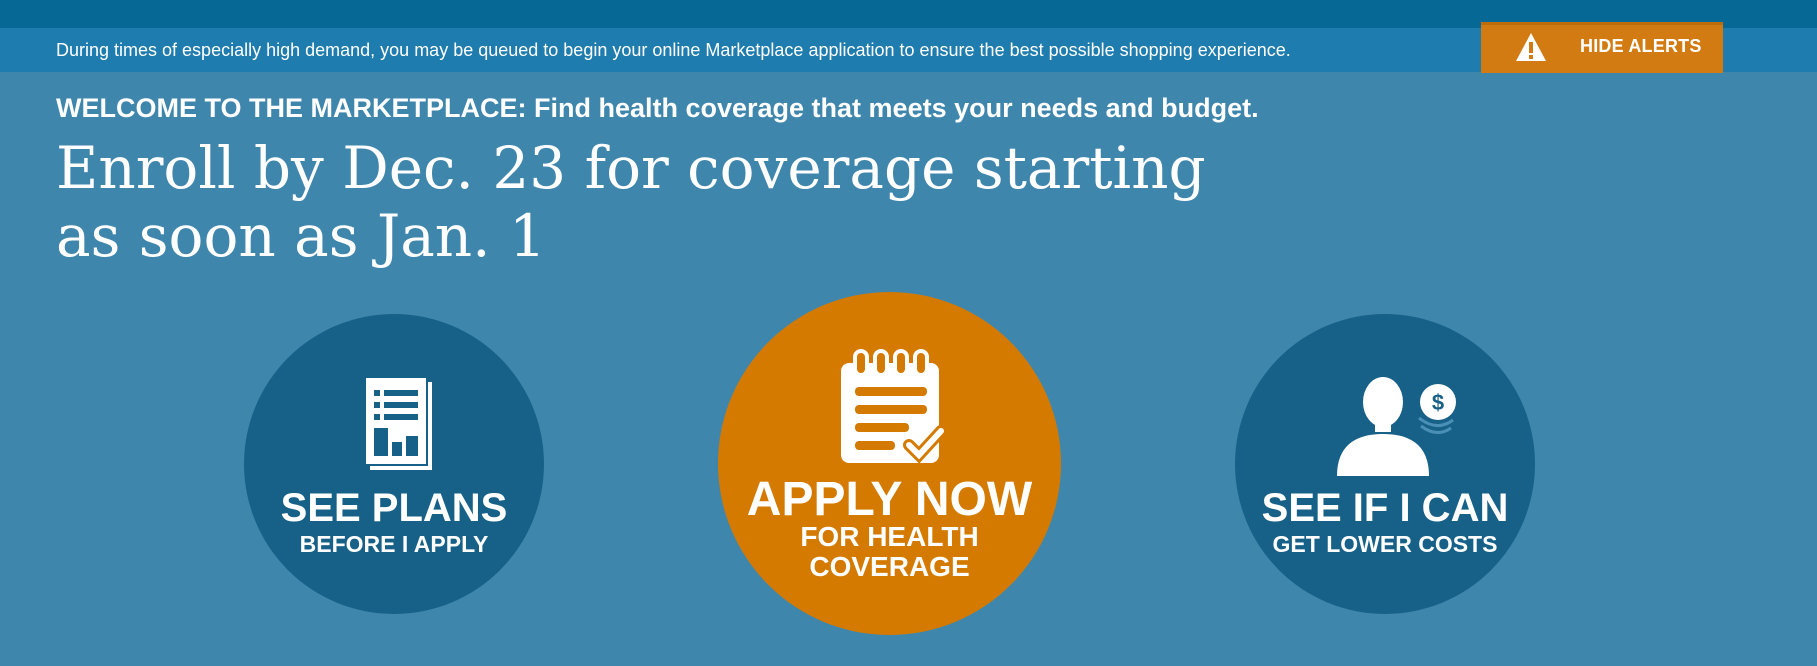  I want to click on see-plans-subtitle: BEFORE I APPLY, so click(394, 544).